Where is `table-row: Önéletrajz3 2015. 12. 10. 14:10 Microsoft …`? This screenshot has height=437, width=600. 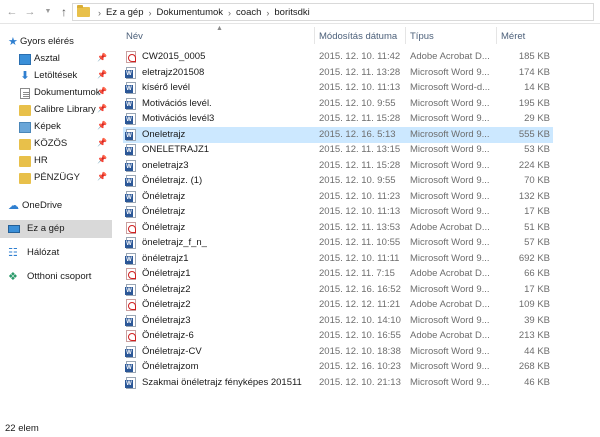
table-row: Önéletrajz3 2015. 12. 10. 14:10 Microsoft … is located at coordinates (338, 321).